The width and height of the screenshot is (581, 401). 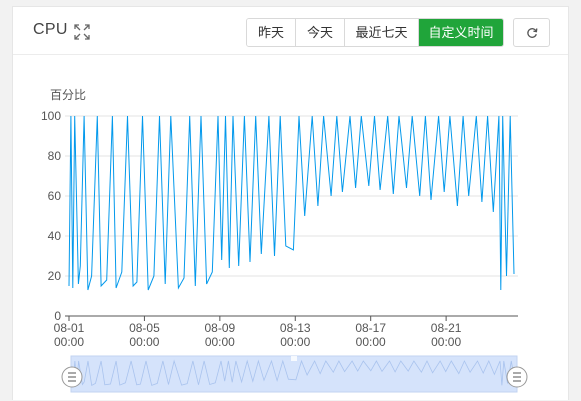 What do you see at coordinates (370, 328) in the screenshot?
I see `x-tick-date: 08-17` at bounding box center [370, 328].